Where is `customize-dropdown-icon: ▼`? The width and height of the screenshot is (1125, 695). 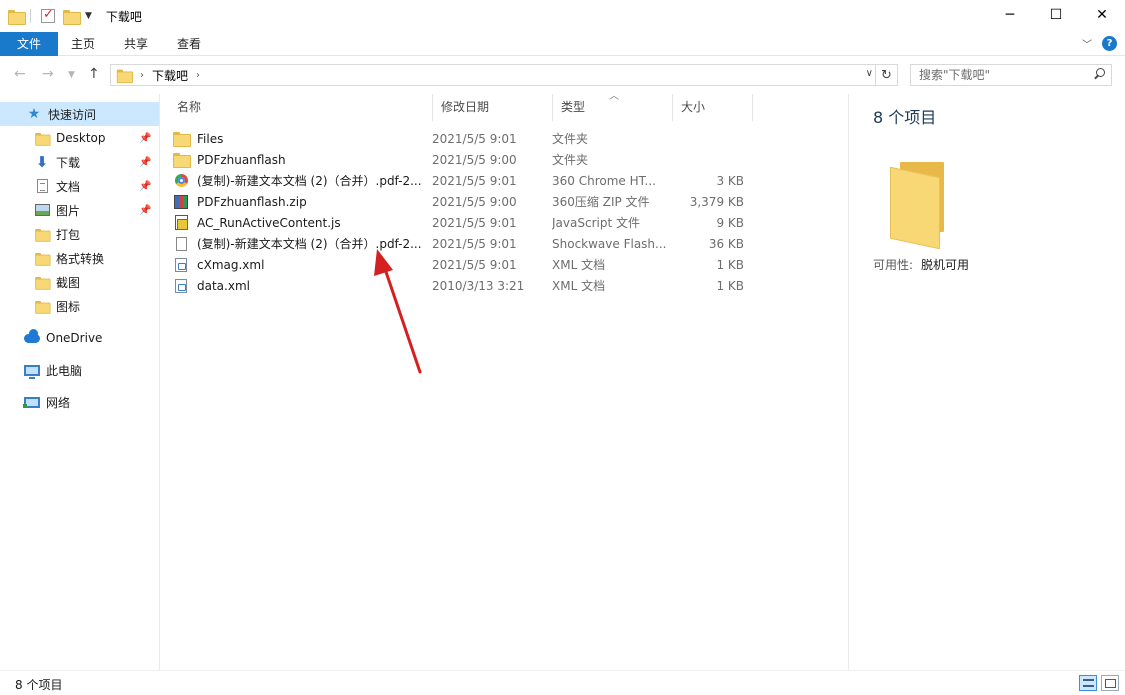 customize-dropdown-icon: ▼ is located at coordinates (88, 16).